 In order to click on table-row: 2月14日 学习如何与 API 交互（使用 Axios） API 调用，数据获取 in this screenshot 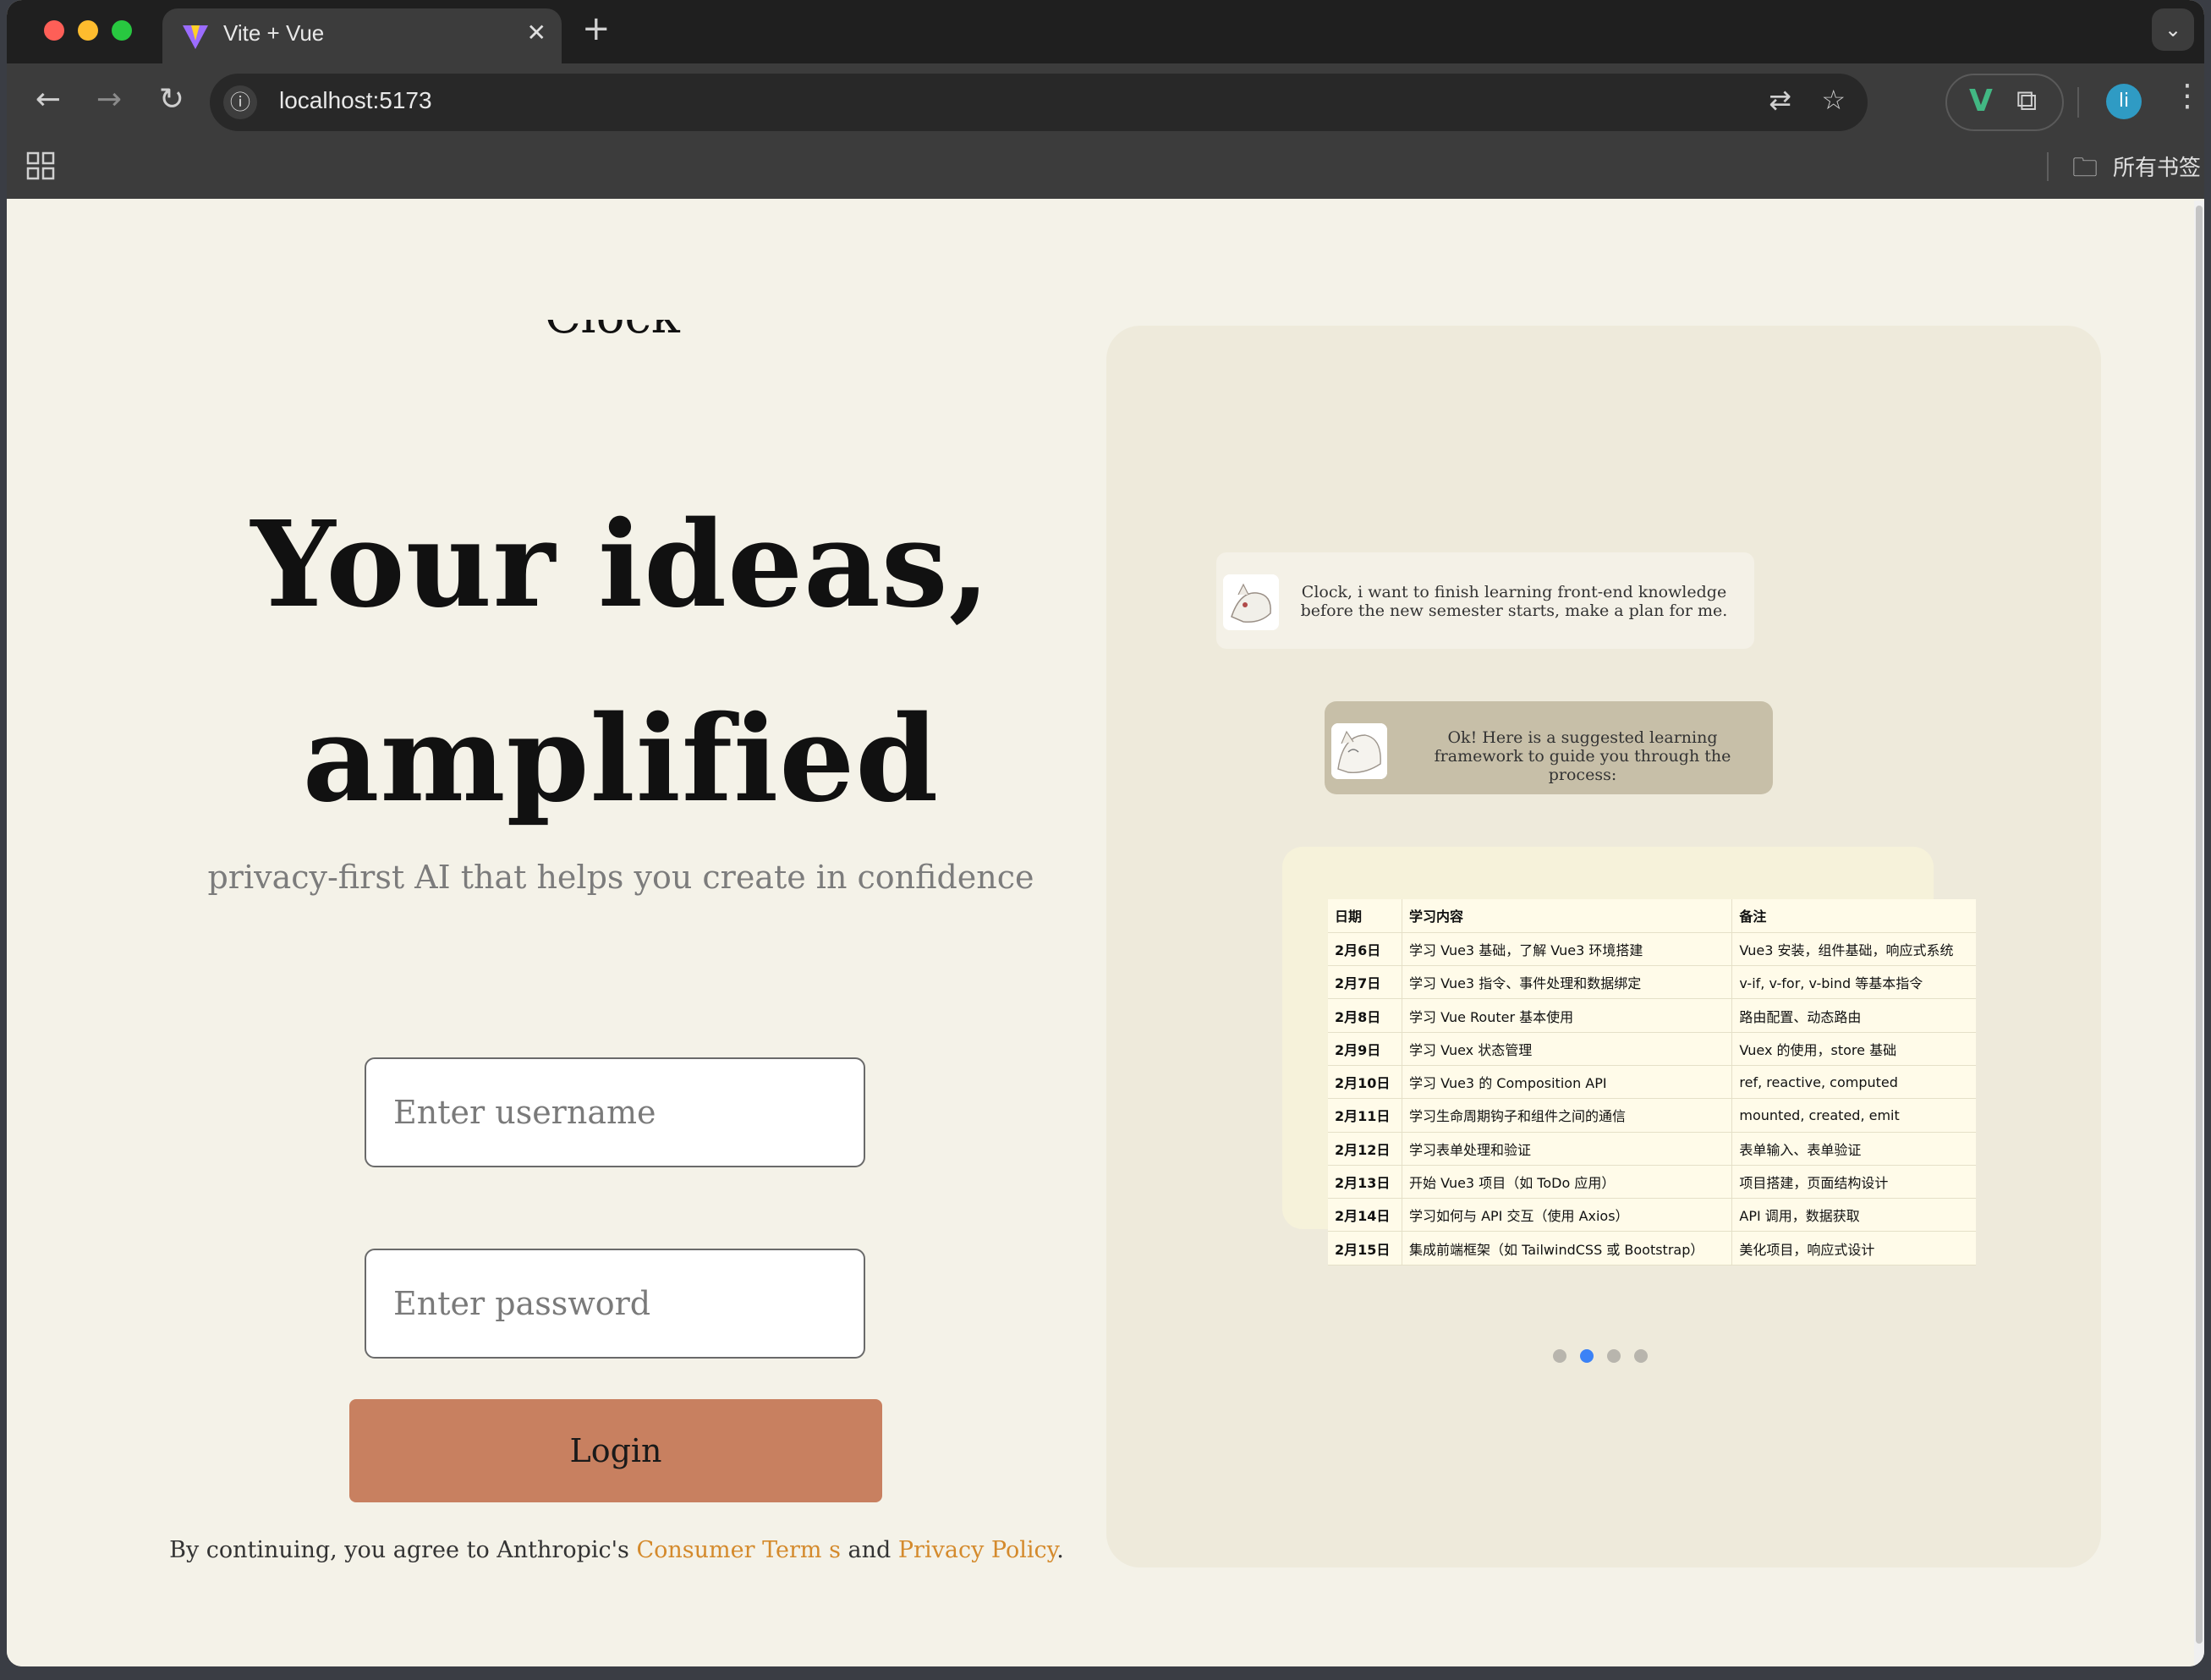, I will do `click(1652, 1215)`.